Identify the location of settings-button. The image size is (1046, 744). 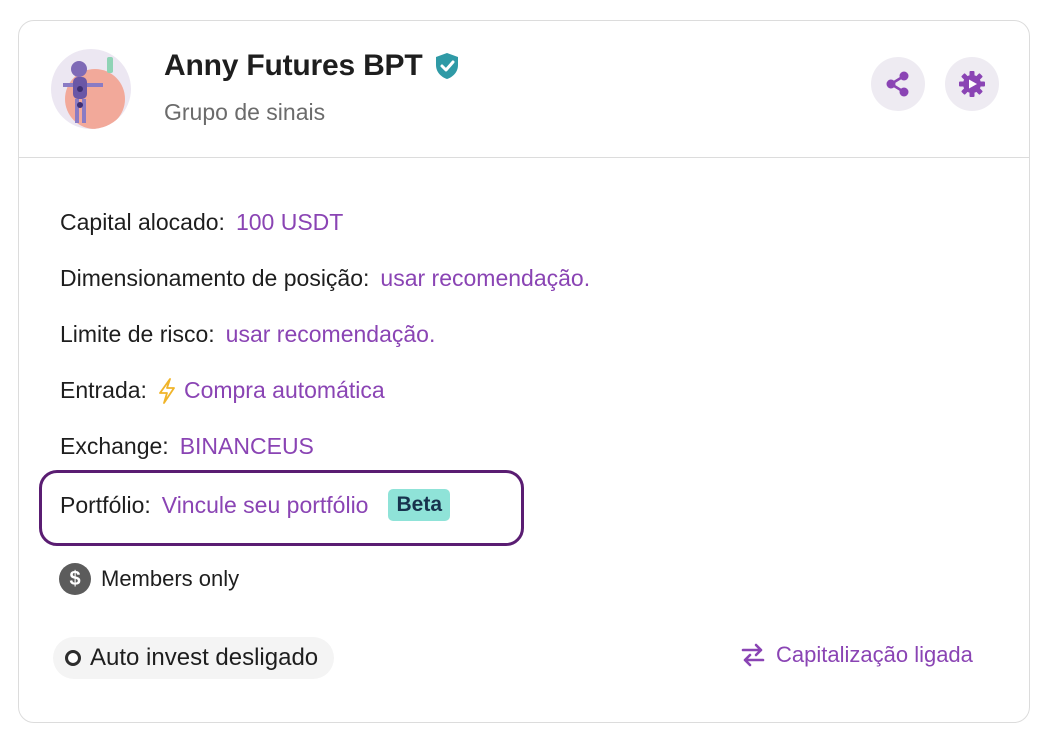
(972, 84).